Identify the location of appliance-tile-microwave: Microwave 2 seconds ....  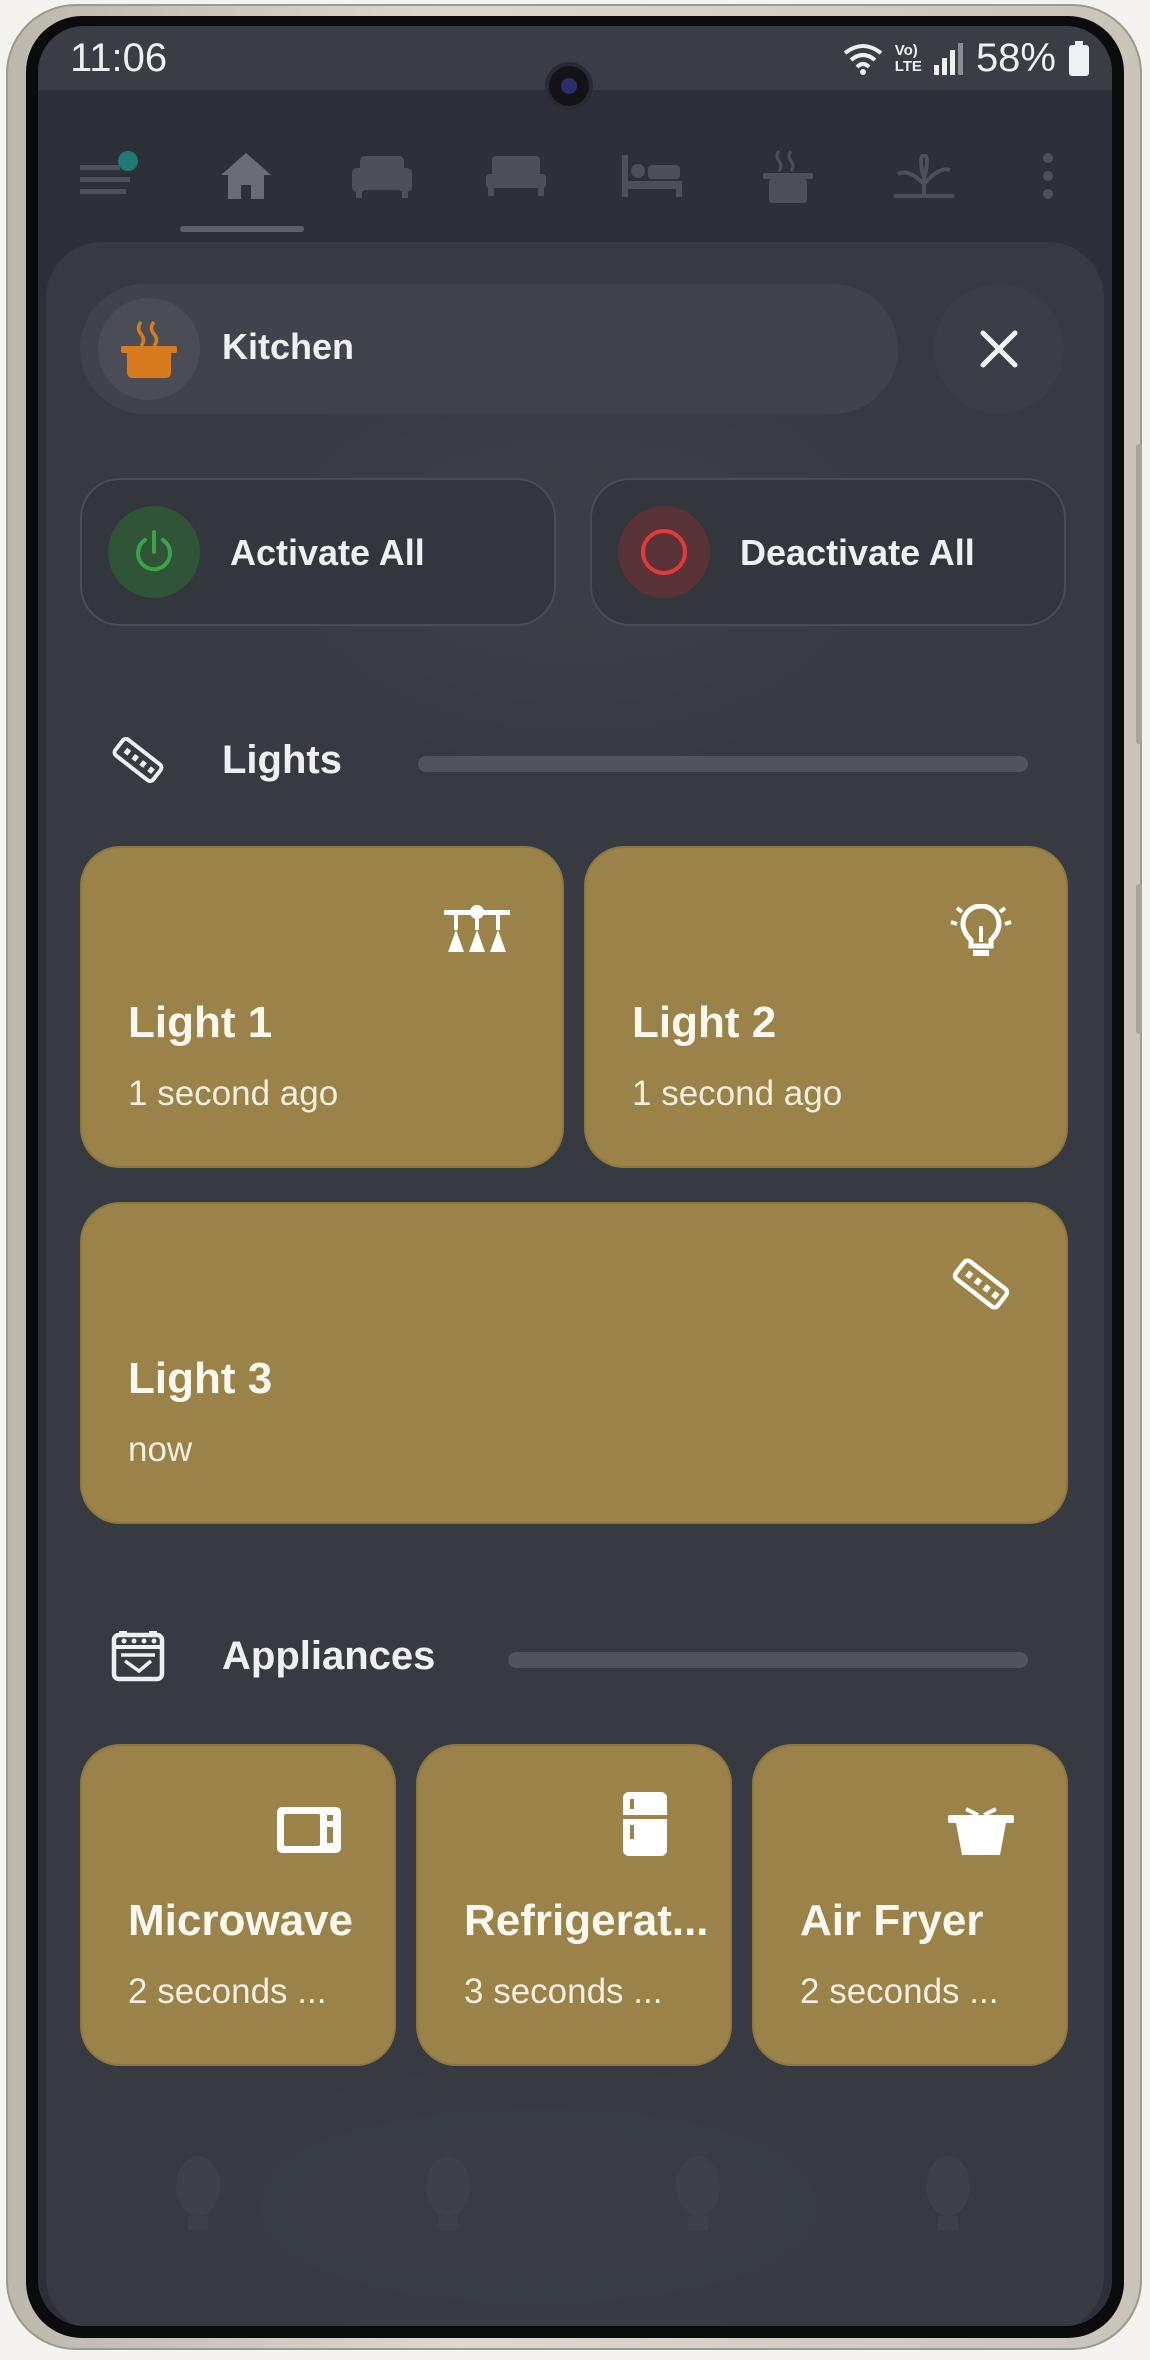
(238, 1905).